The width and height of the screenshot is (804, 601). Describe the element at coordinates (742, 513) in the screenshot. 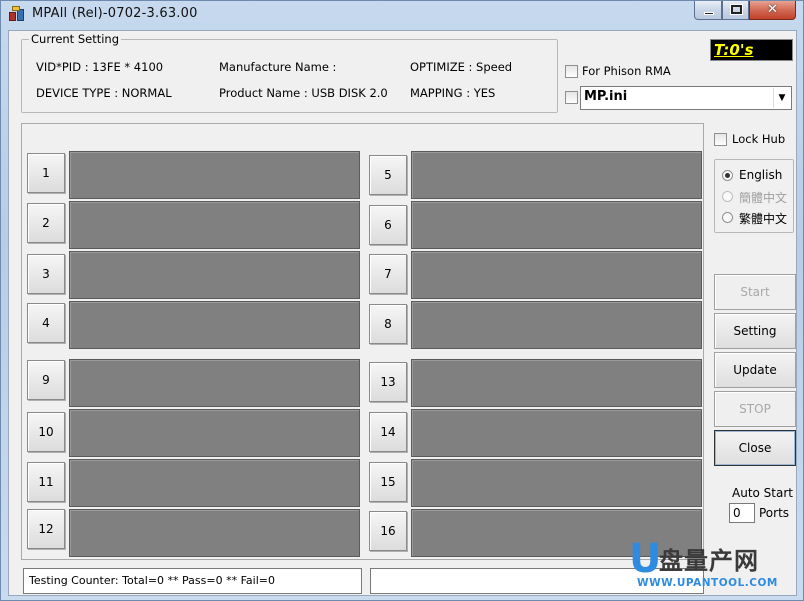

I see `auto-start-ports-input: 0` at that location.